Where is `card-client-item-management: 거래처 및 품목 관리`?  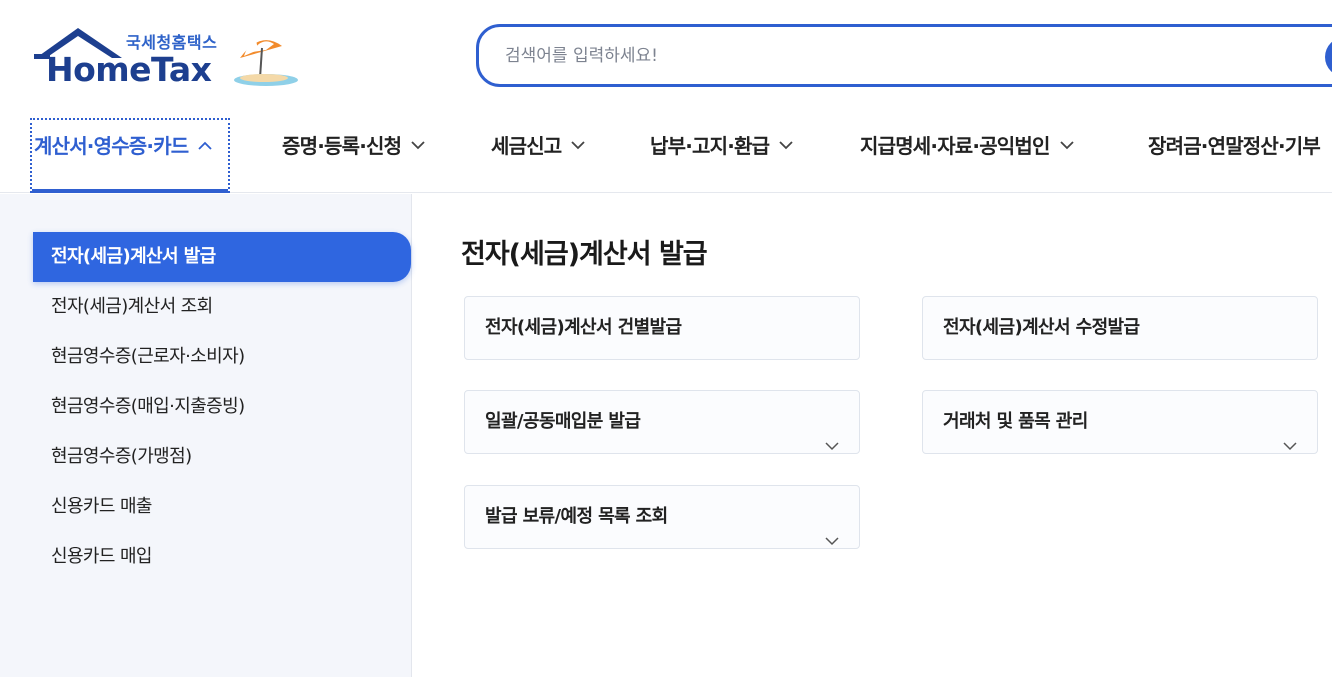 card-client-item-management: 거래처 및 품목 관리 is located at coordinates (1120, 422).